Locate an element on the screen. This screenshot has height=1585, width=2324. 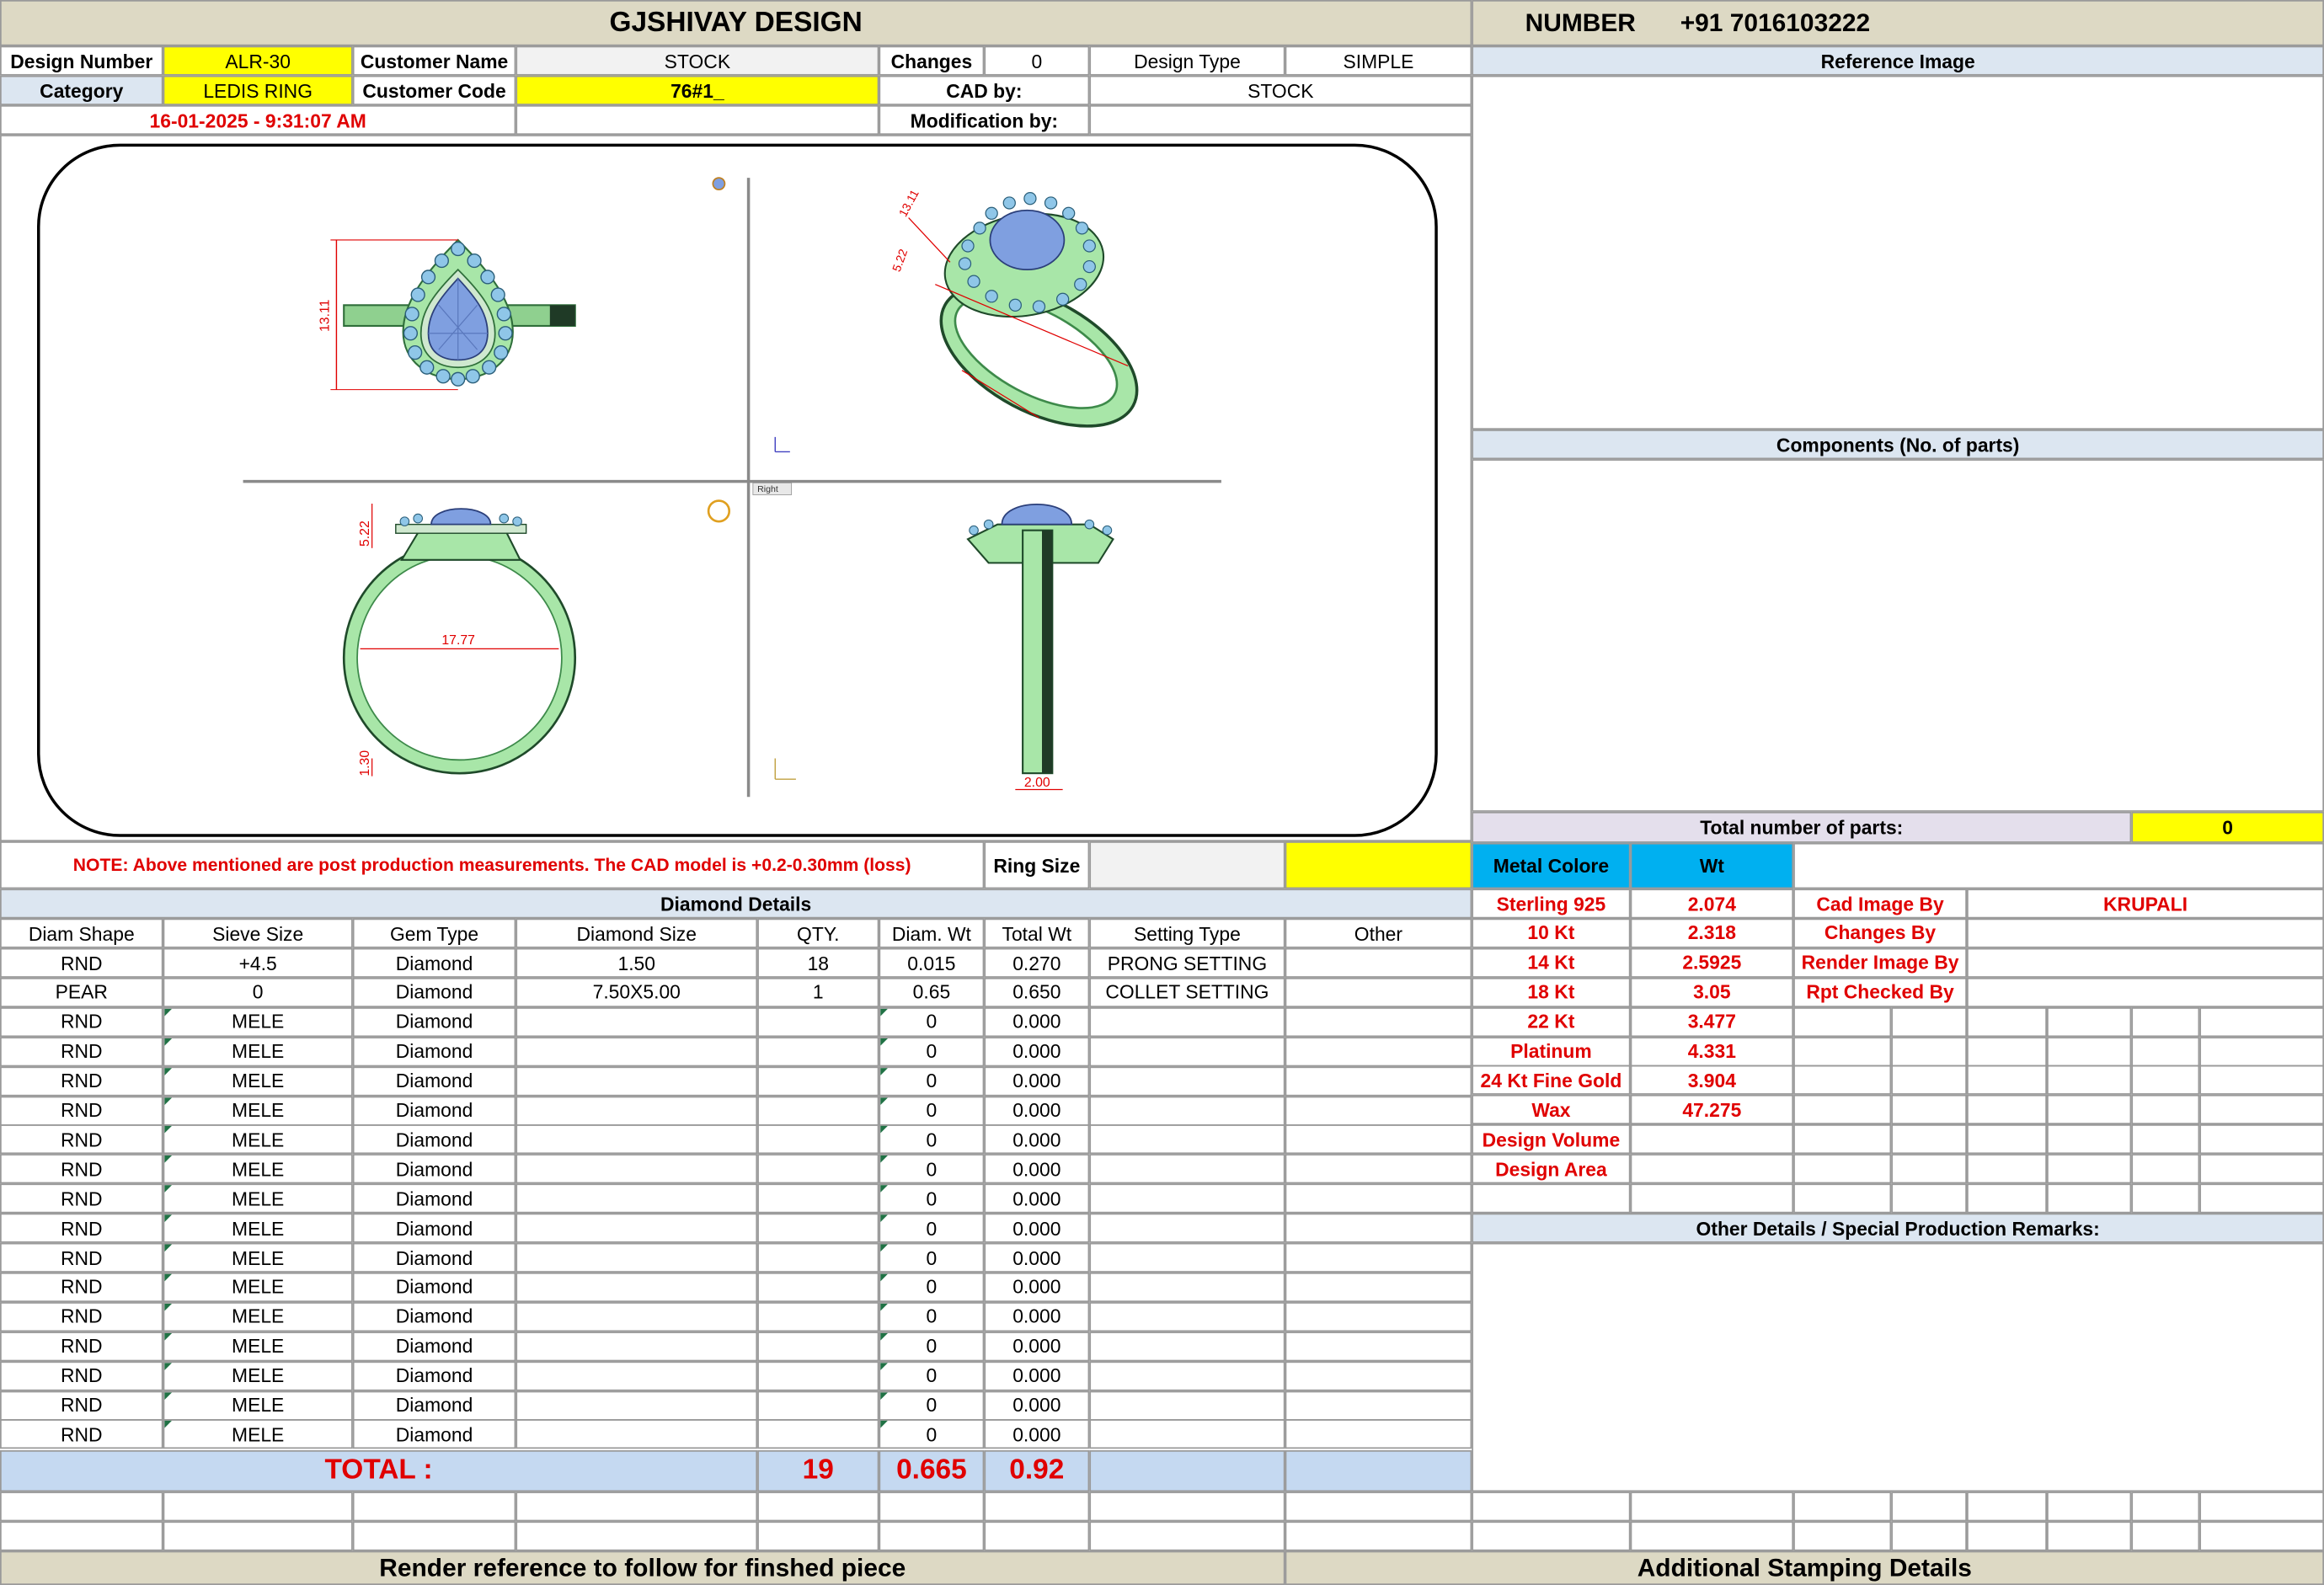
diamond-row-17-diam-wt: 0 is located at coordinates (932, 1434).